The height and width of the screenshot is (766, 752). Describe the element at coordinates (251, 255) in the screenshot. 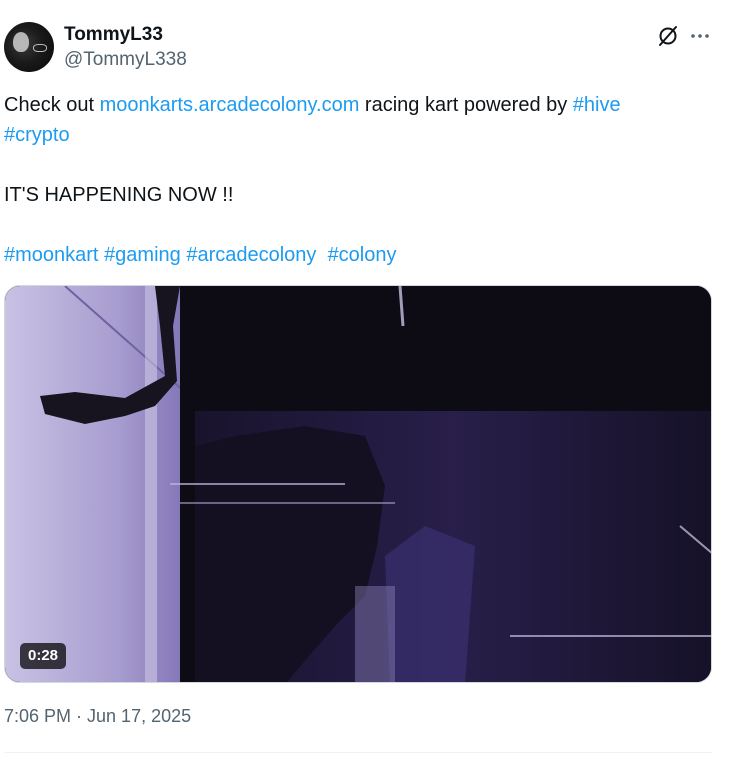

I see `hashtag-arcadecolony: #arcadecolony` at that location.